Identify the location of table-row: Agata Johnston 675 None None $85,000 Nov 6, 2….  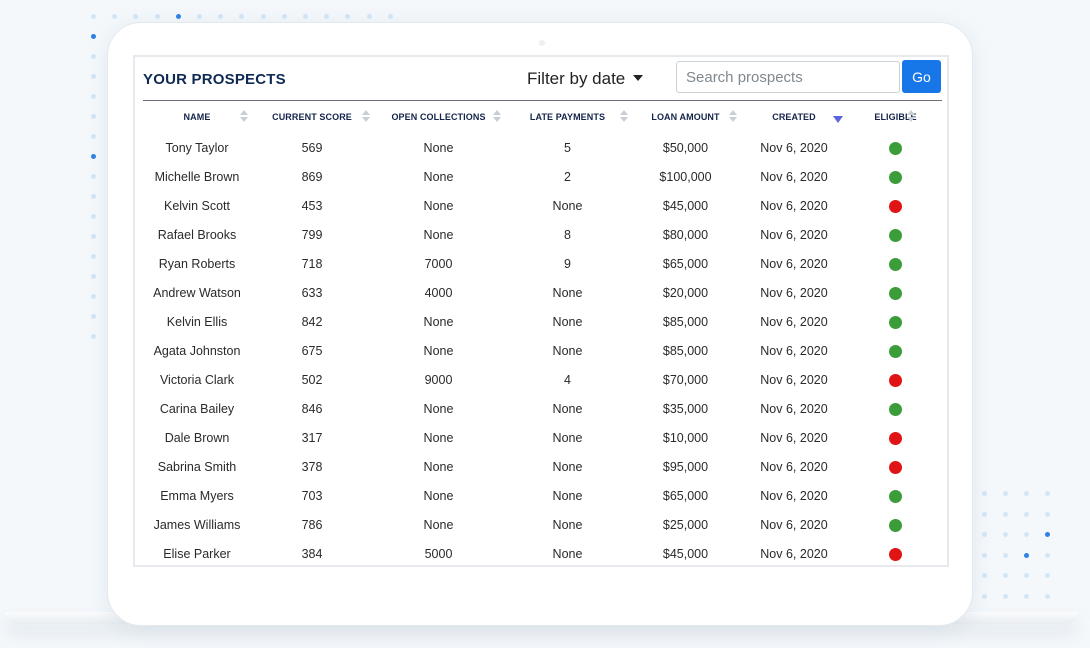
(543, 350).